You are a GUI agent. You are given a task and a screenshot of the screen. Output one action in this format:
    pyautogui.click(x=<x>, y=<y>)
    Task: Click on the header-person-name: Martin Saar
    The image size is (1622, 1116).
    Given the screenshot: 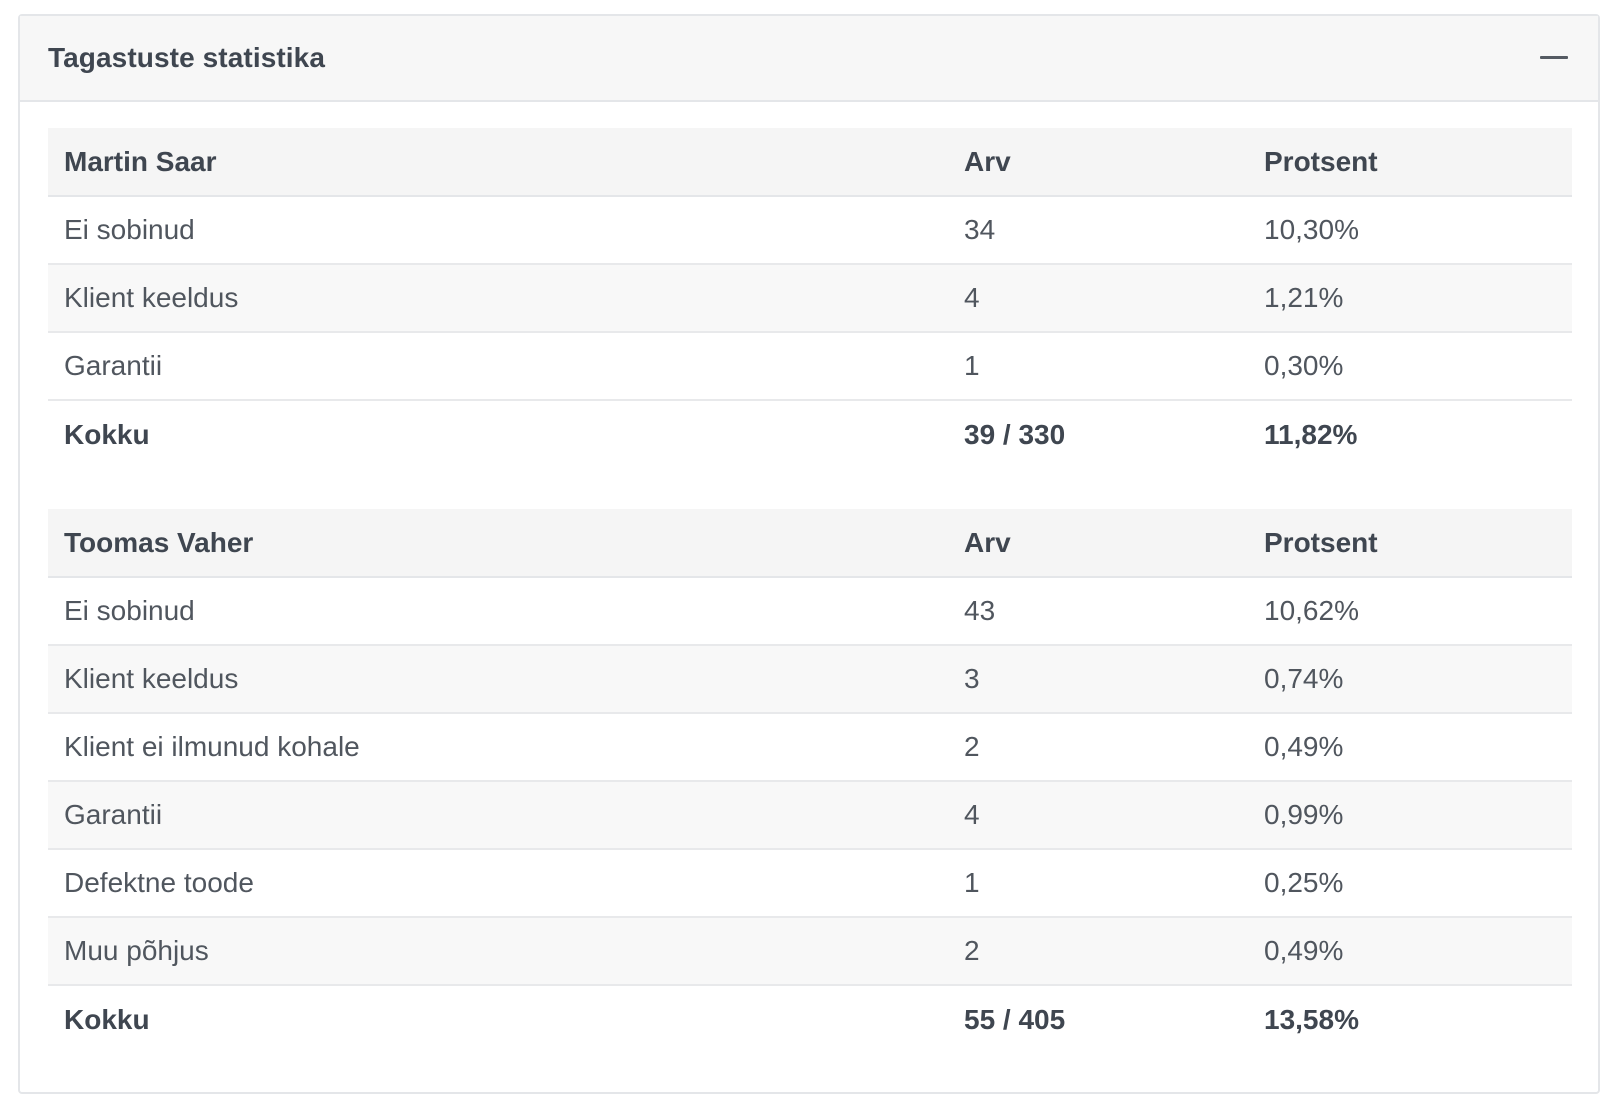 What is the action you would take?
    pyautogui.click(x=140, y=161)
    